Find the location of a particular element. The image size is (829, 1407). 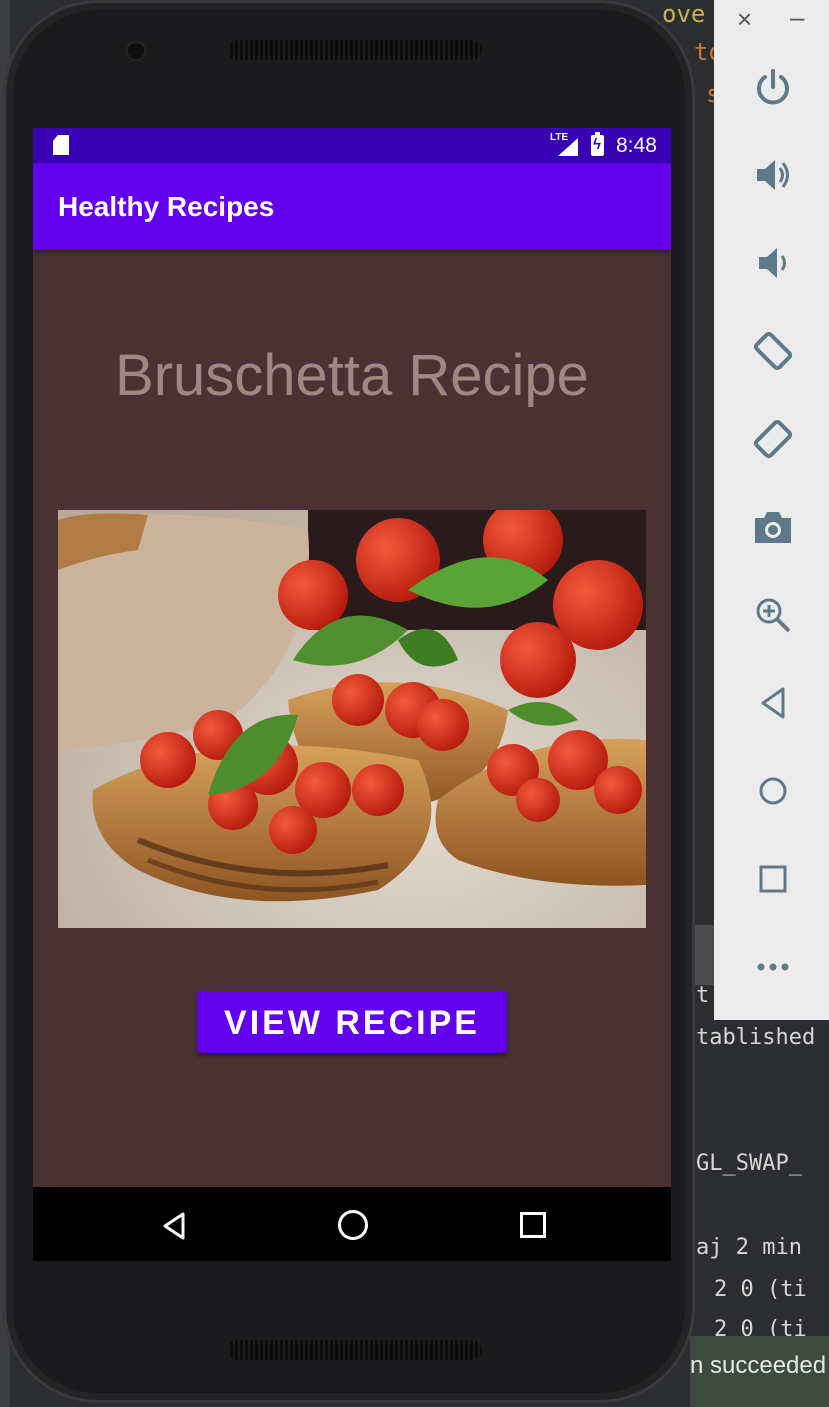

volume-down-icon is located at coordinates (773, 263).